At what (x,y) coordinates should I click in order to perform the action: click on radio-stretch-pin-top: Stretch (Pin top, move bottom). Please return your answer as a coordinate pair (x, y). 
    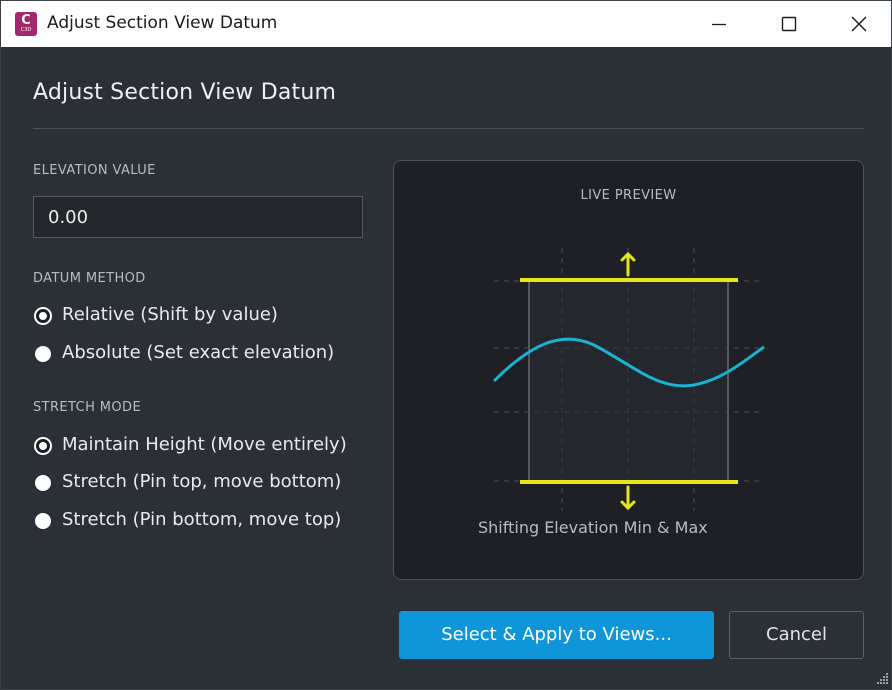
    Looking at the image, I should click on (203, 483).